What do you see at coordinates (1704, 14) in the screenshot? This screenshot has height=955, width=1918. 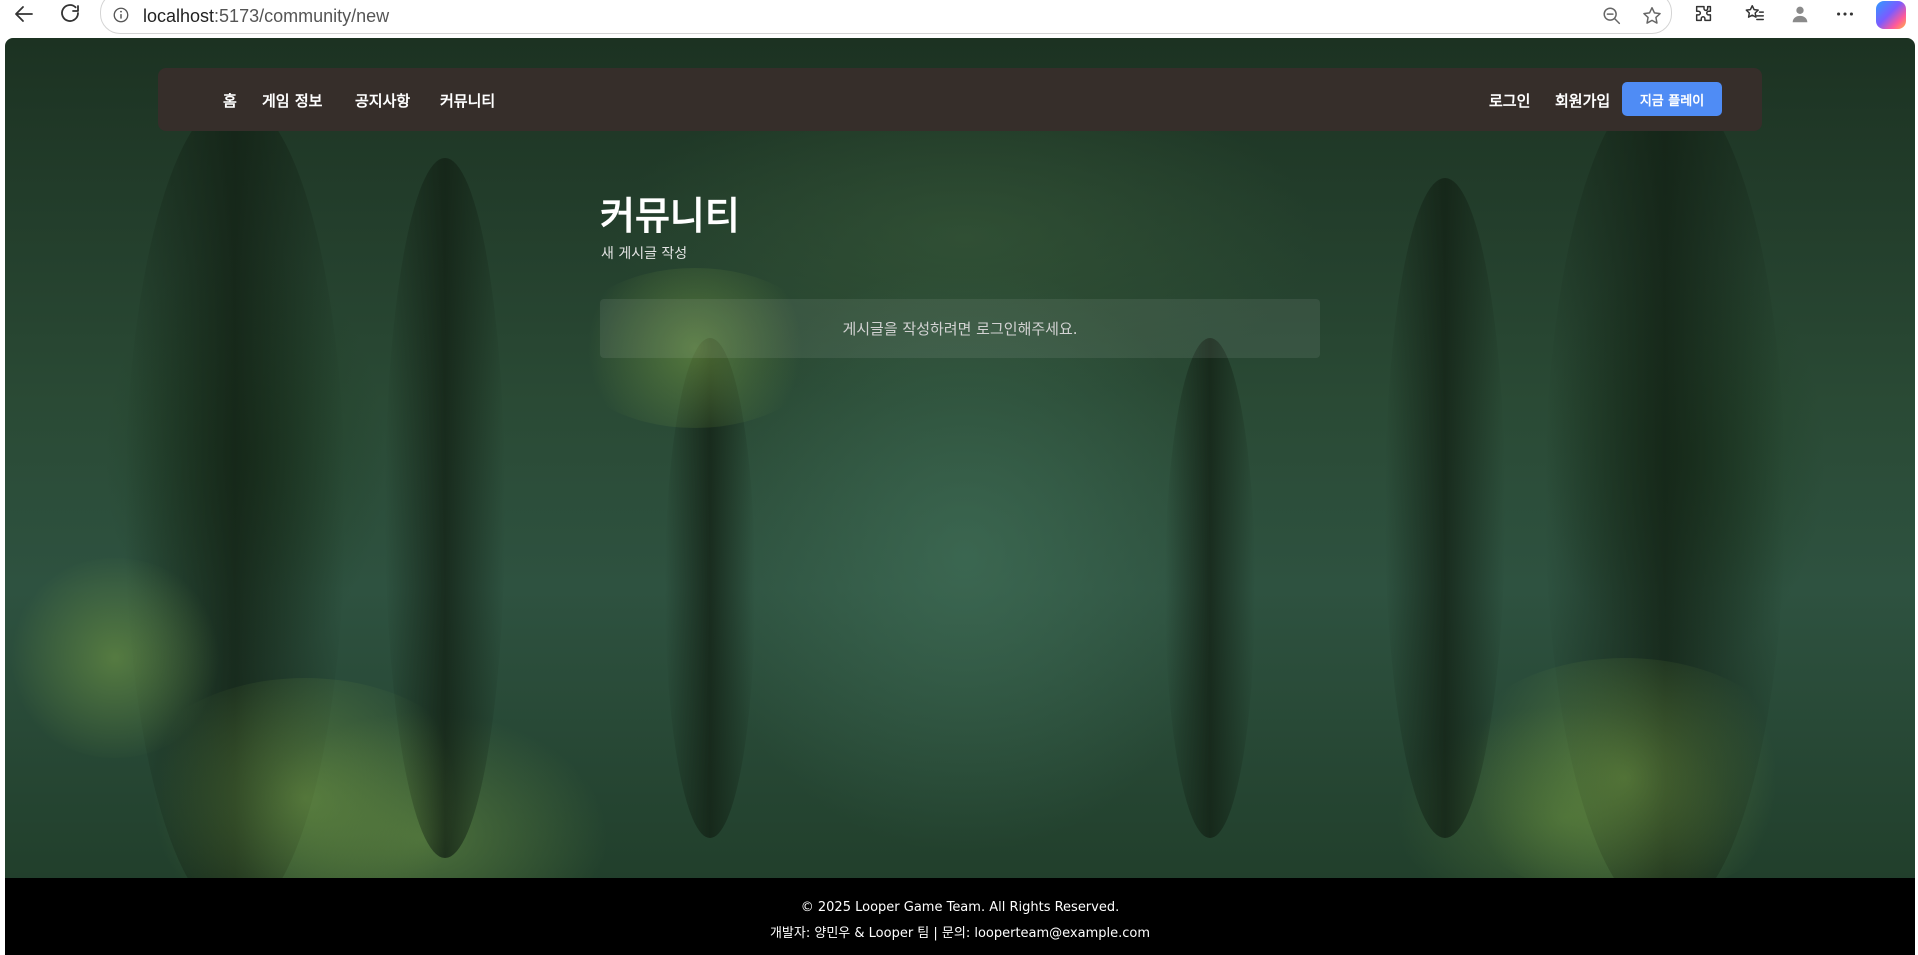 I see `puzzle-icon` at bounding box center [1704, 14].